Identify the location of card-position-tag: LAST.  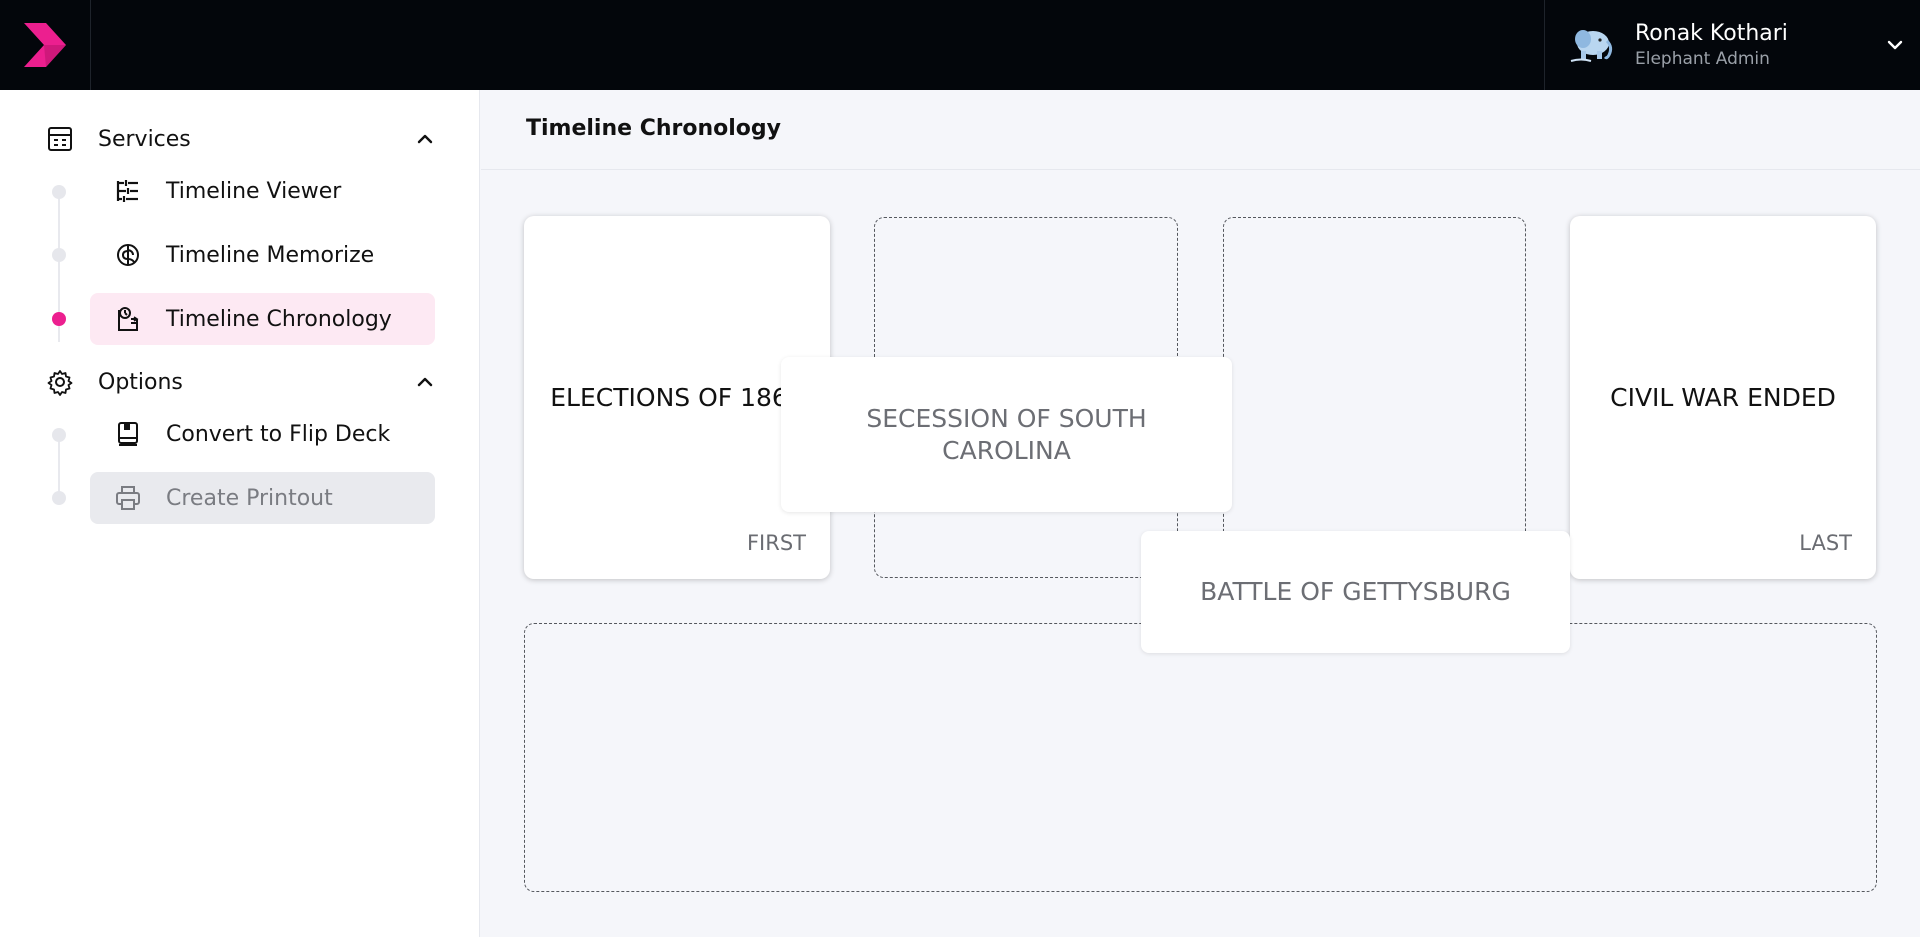
(1825, 543).